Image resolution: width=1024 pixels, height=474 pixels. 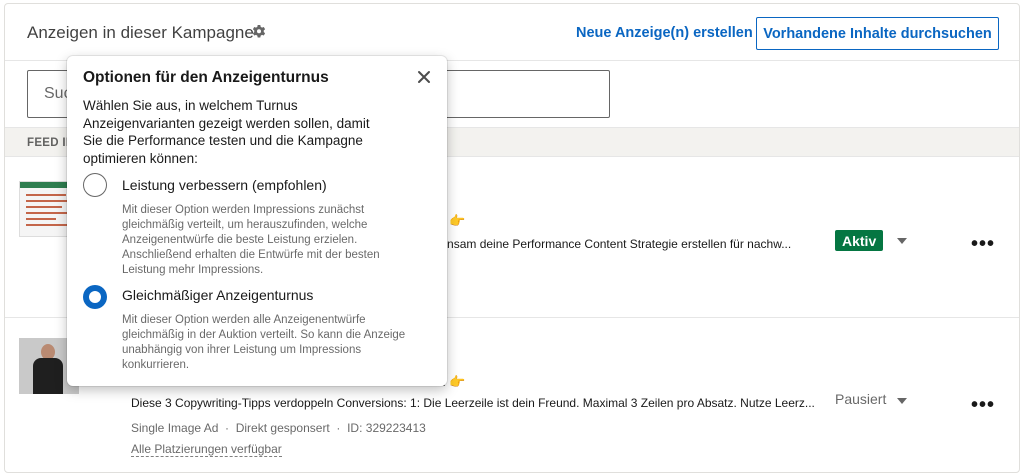 I want to click on new-ad-link: Neue Anzeige(n) erstellen, so click(x=664, y=33).